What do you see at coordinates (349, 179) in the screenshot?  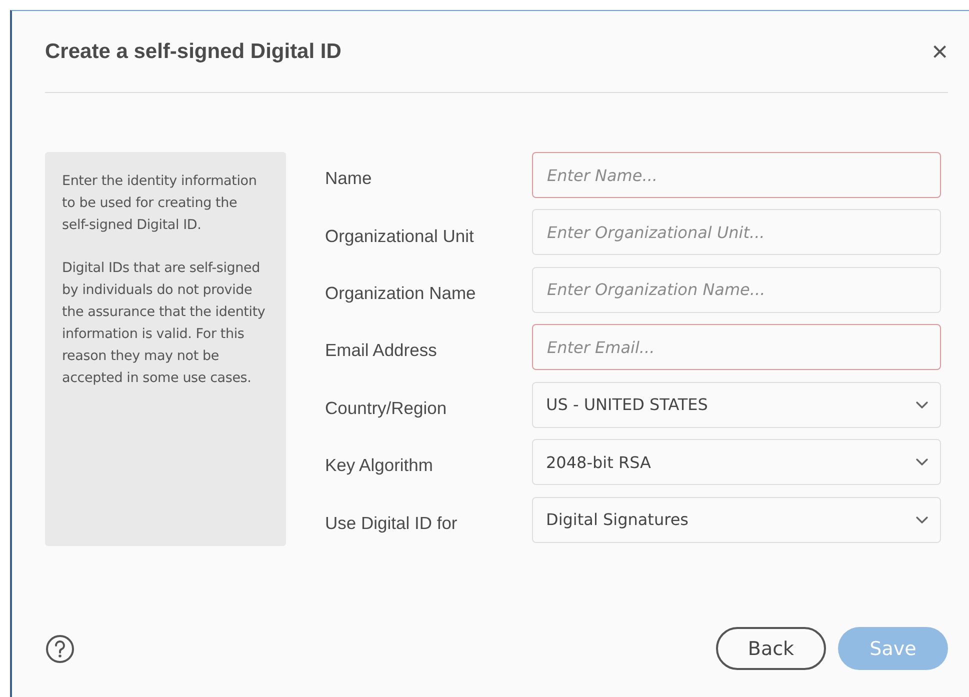 I see `field-label: Name` at bounding box center [349, 179].